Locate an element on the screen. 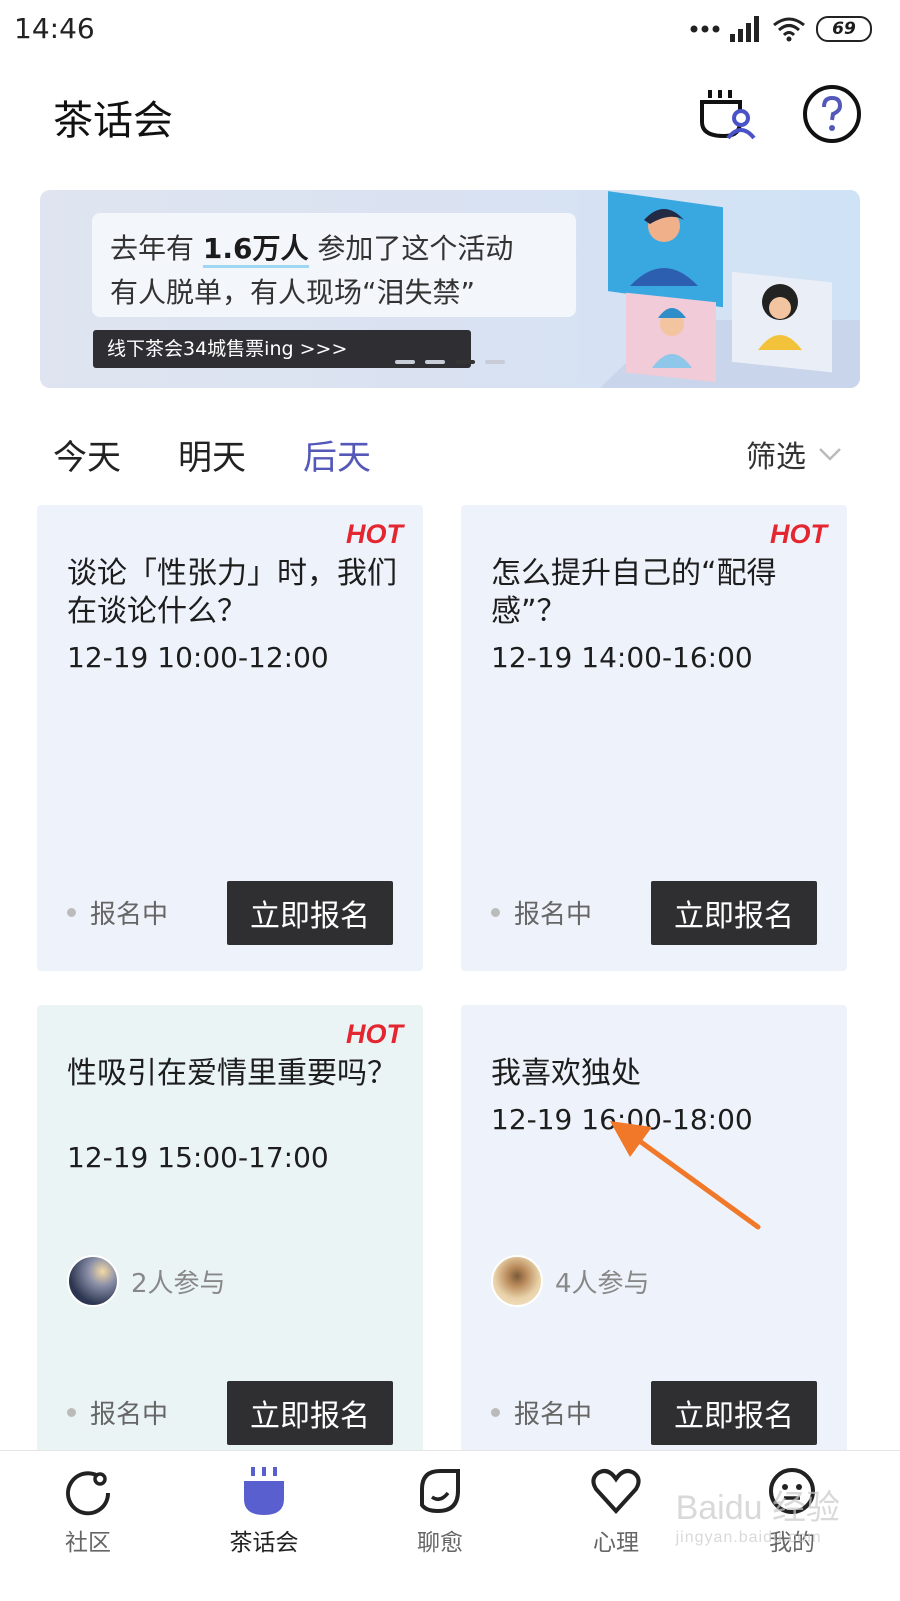  chevron-down-icon is located at coordinates (830, 454).